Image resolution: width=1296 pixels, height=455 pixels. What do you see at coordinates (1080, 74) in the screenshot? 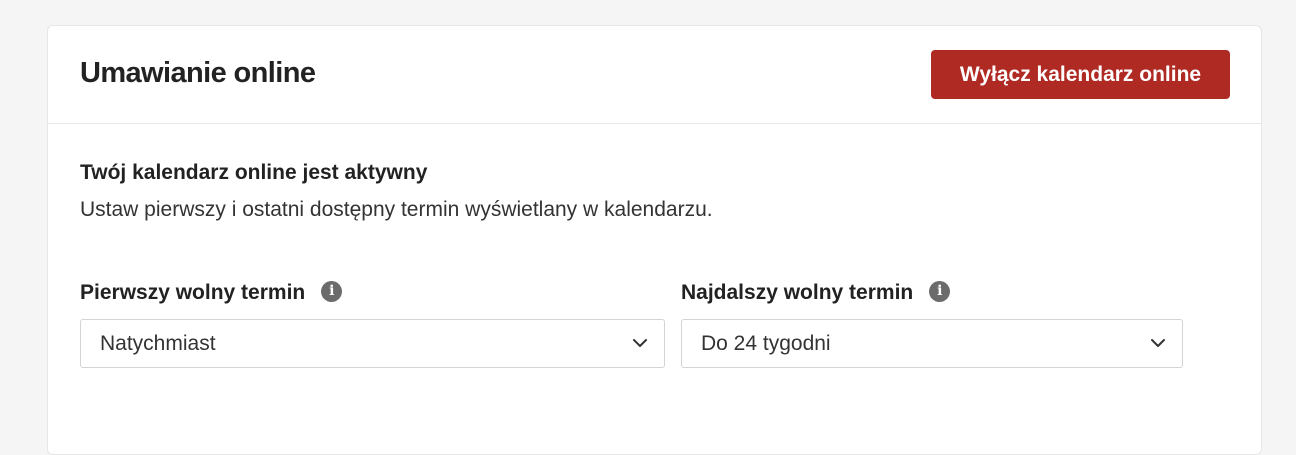
I see `disable-online-calendar-button: Wyłącz kalendarz online` at bounding box center [1080, 74].